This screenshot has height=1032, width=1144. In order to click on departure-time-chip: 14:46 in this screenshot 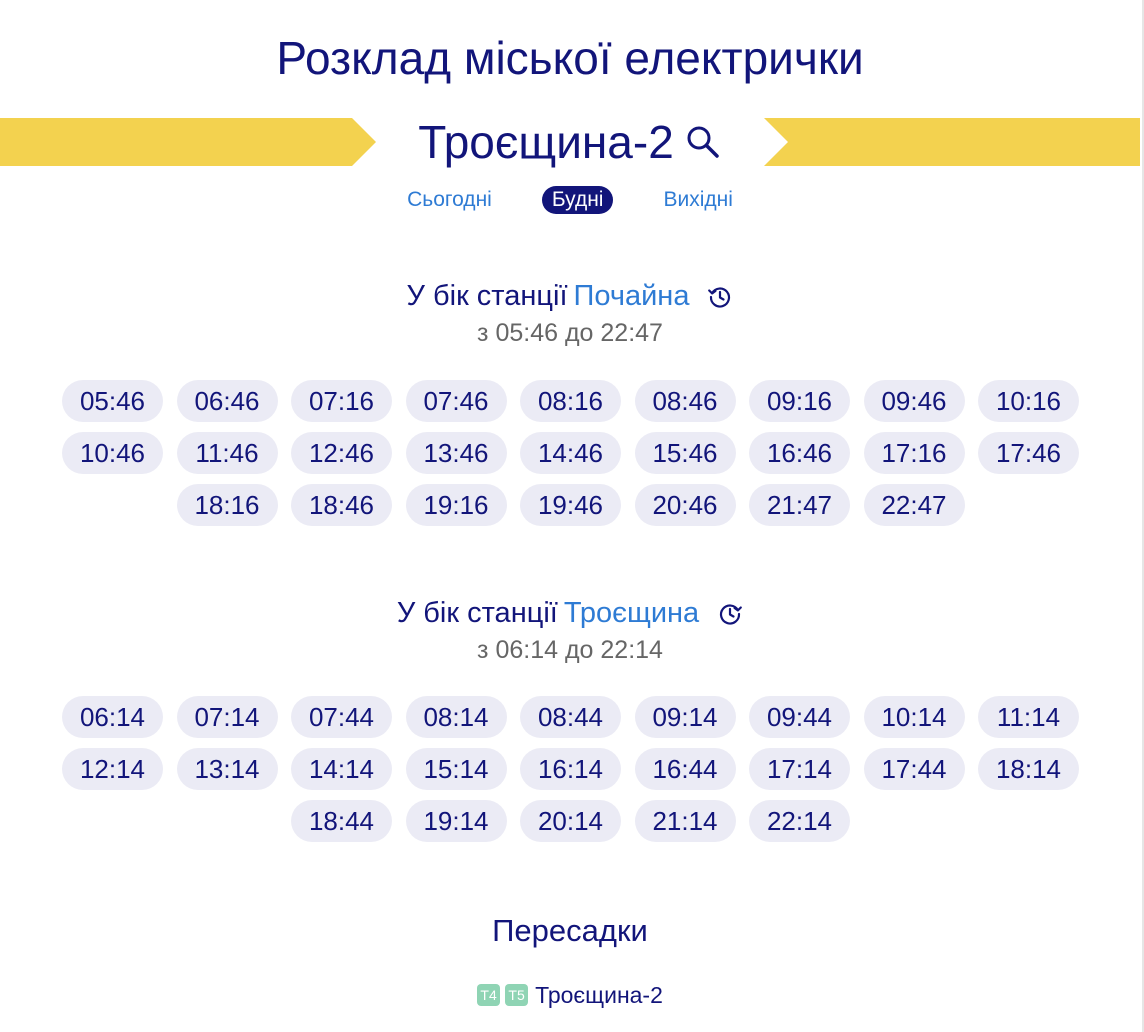, I will do `click(570, 453)`.